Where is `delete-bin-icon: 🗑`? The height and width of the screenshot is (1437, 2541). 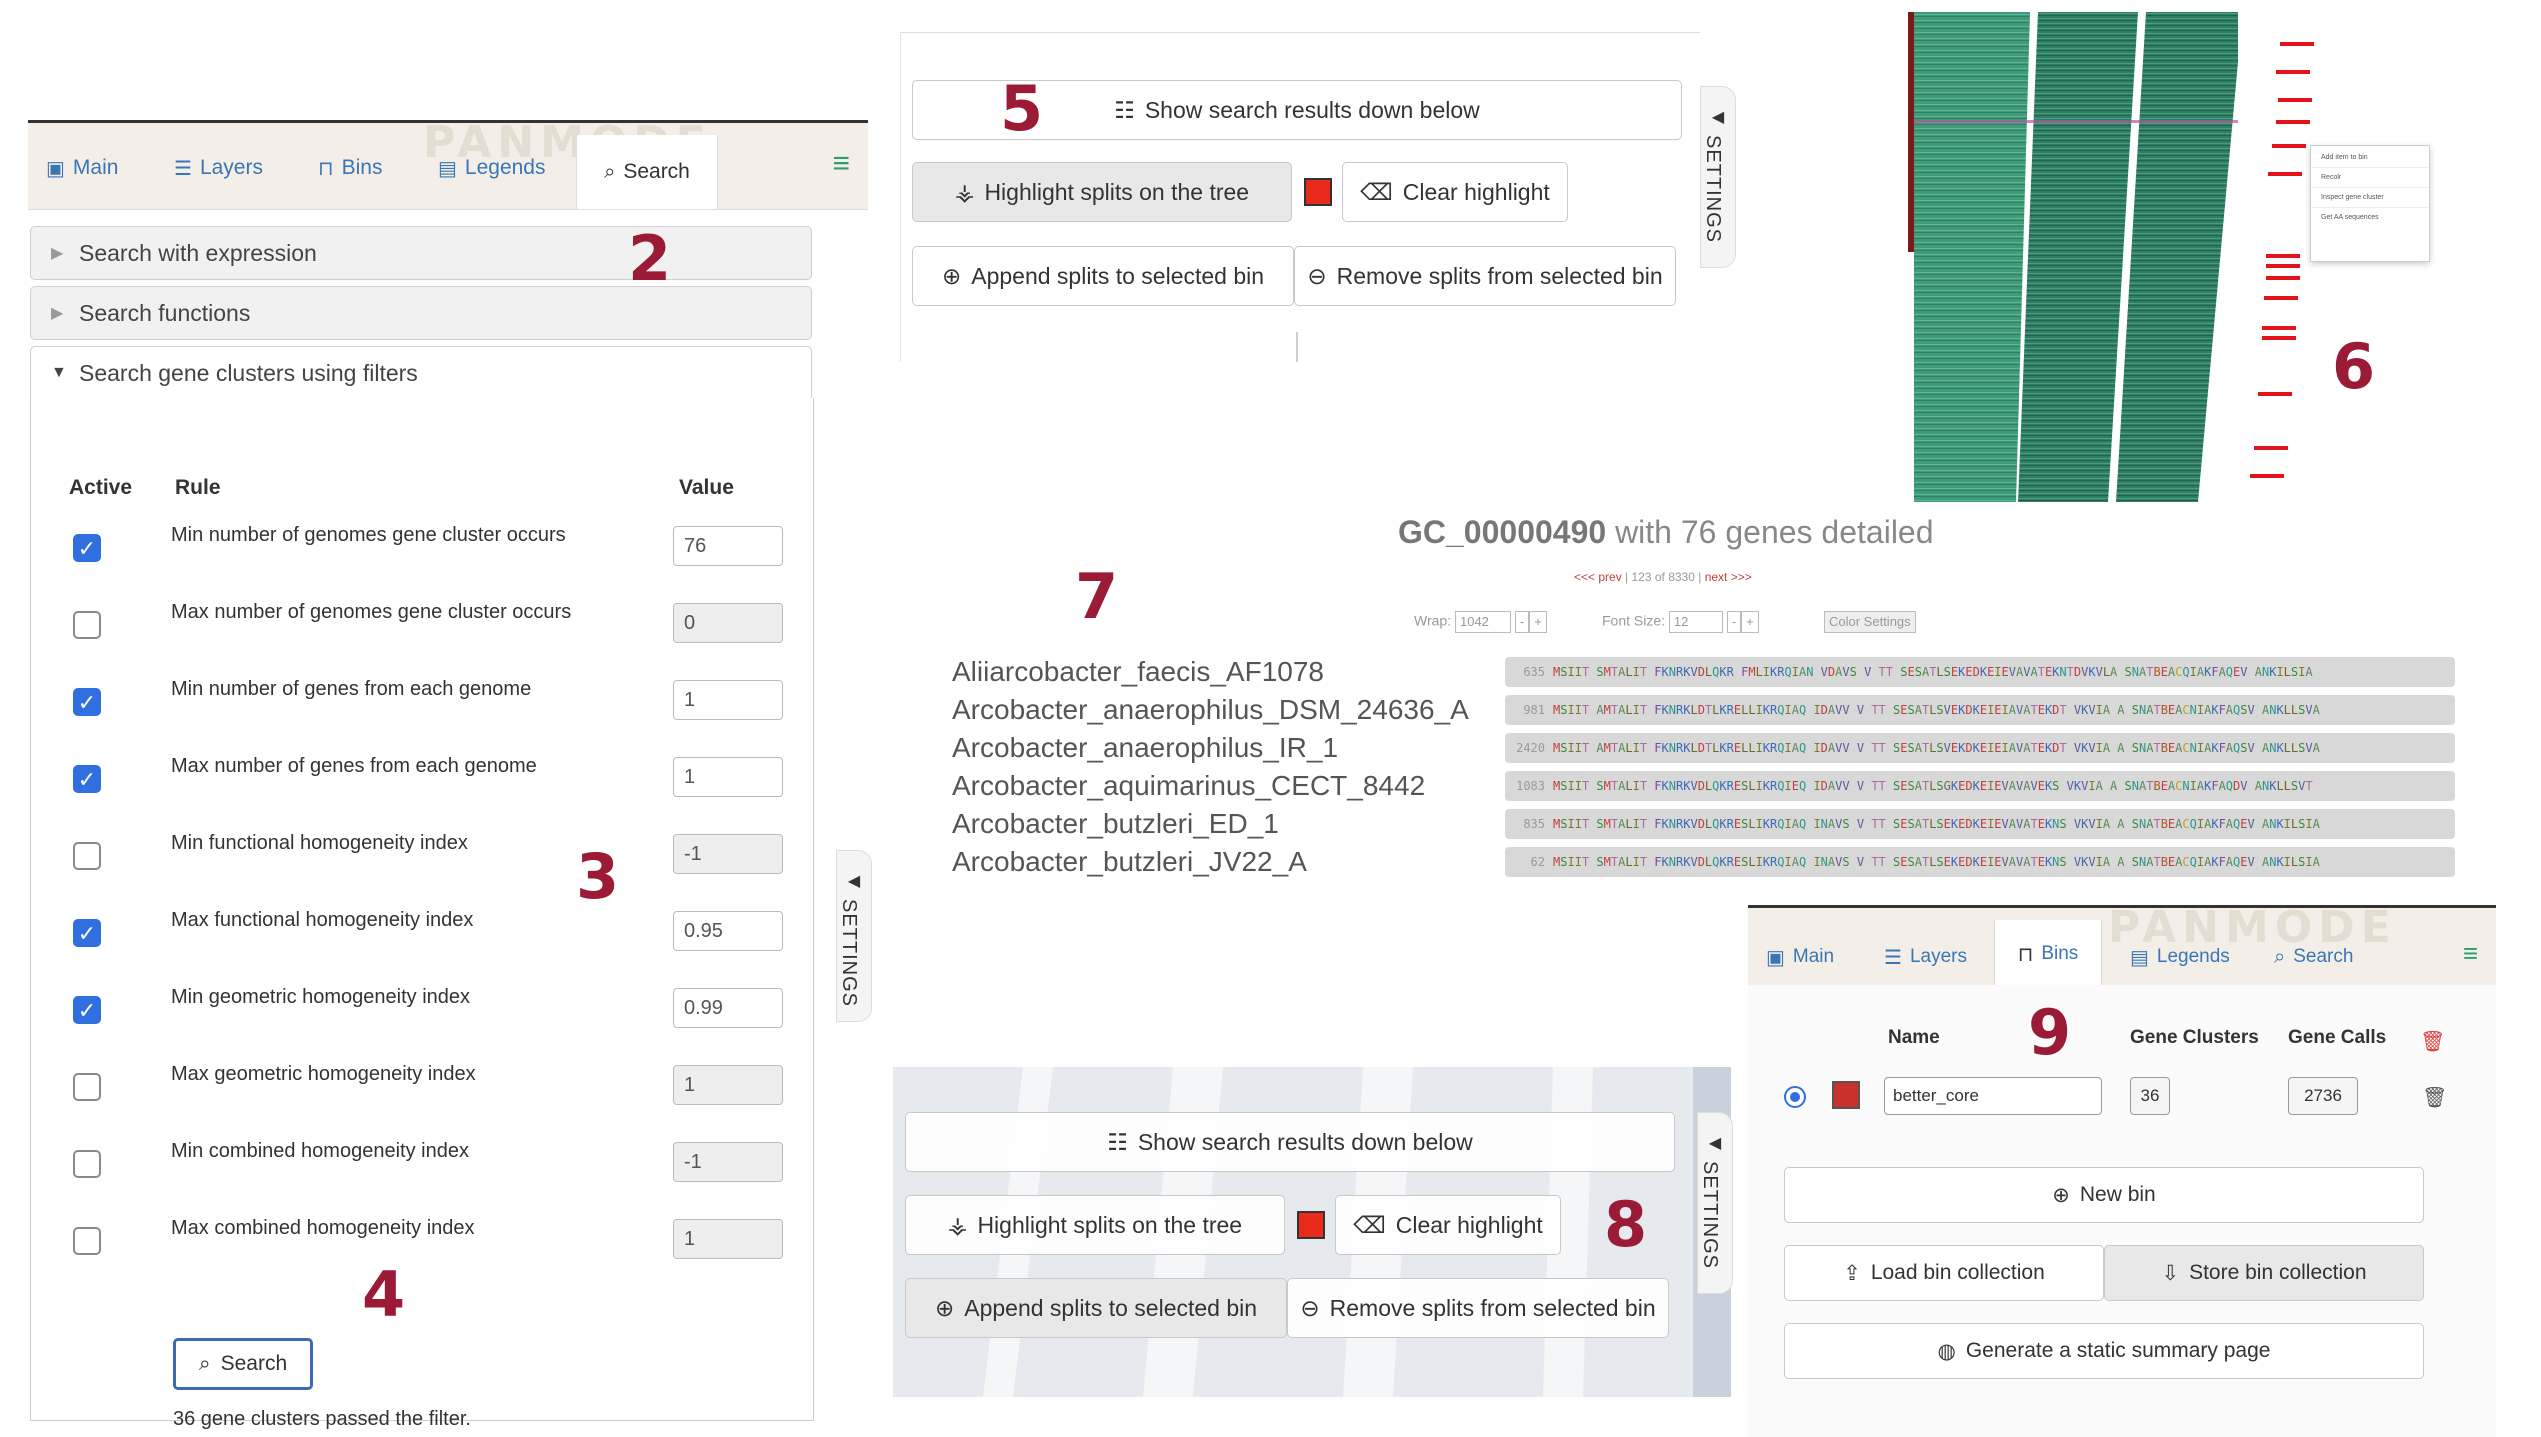 delete-bin-icon: 🗑 is located at coordinates (2434, 1097).